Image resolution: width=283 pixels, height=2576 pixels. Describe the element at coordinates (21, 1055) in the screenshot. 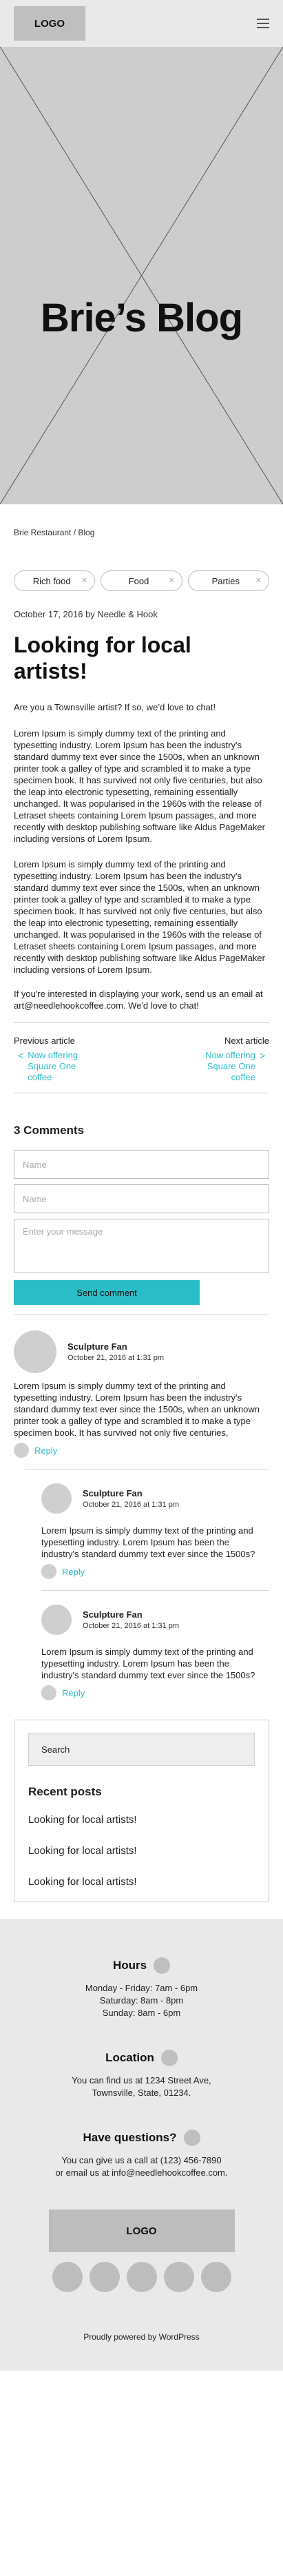

I see `chevron-left-icon: <` at that location.